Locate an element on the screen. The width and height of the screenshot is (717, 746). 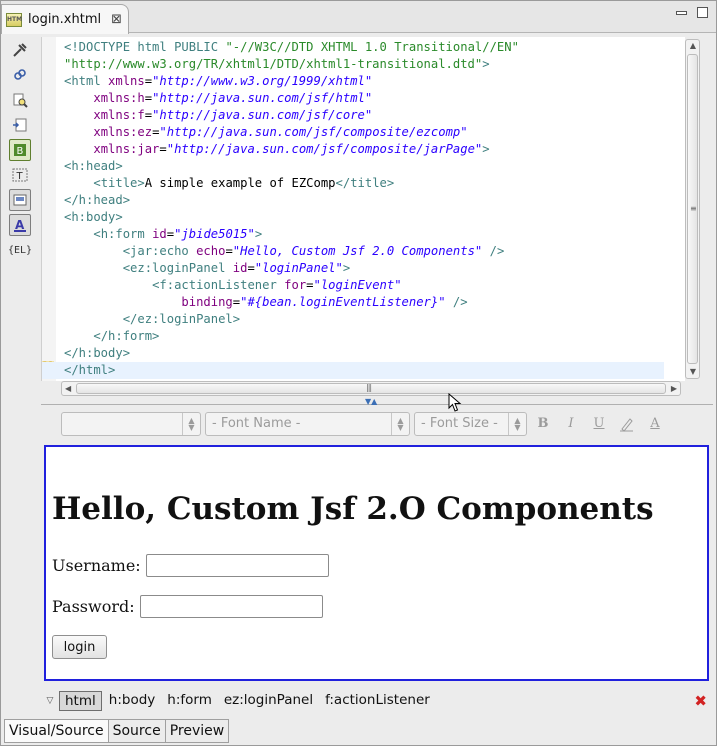
code-token: <title> is located at coordinates (119, 183).